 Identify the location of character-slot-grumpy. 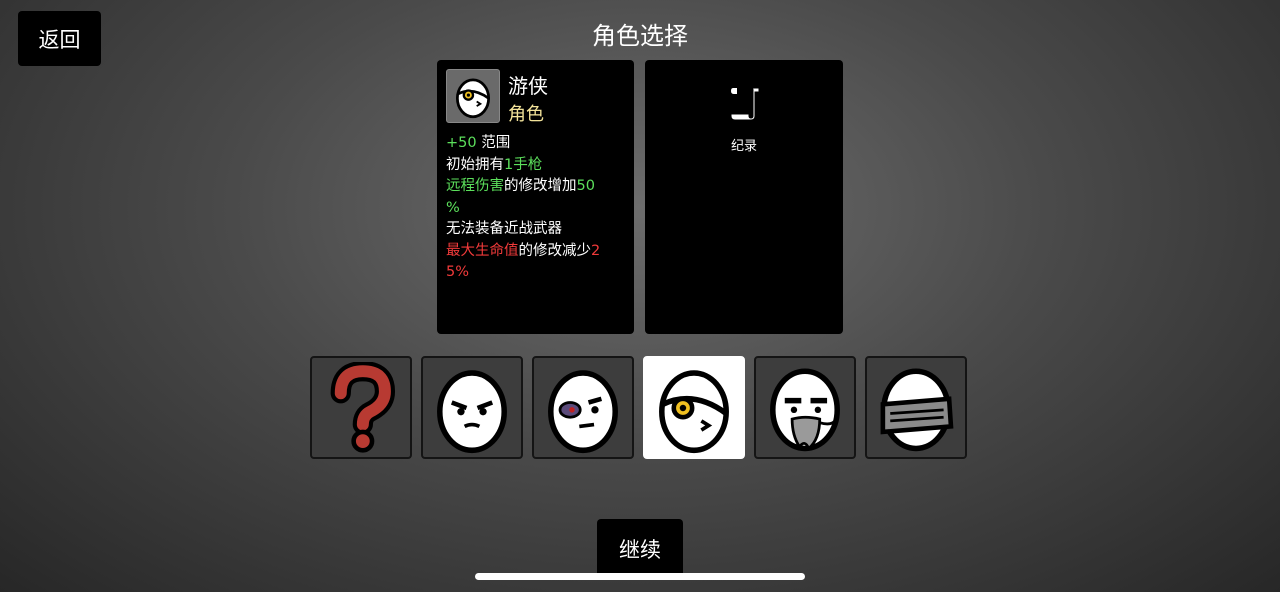
(472, 407).